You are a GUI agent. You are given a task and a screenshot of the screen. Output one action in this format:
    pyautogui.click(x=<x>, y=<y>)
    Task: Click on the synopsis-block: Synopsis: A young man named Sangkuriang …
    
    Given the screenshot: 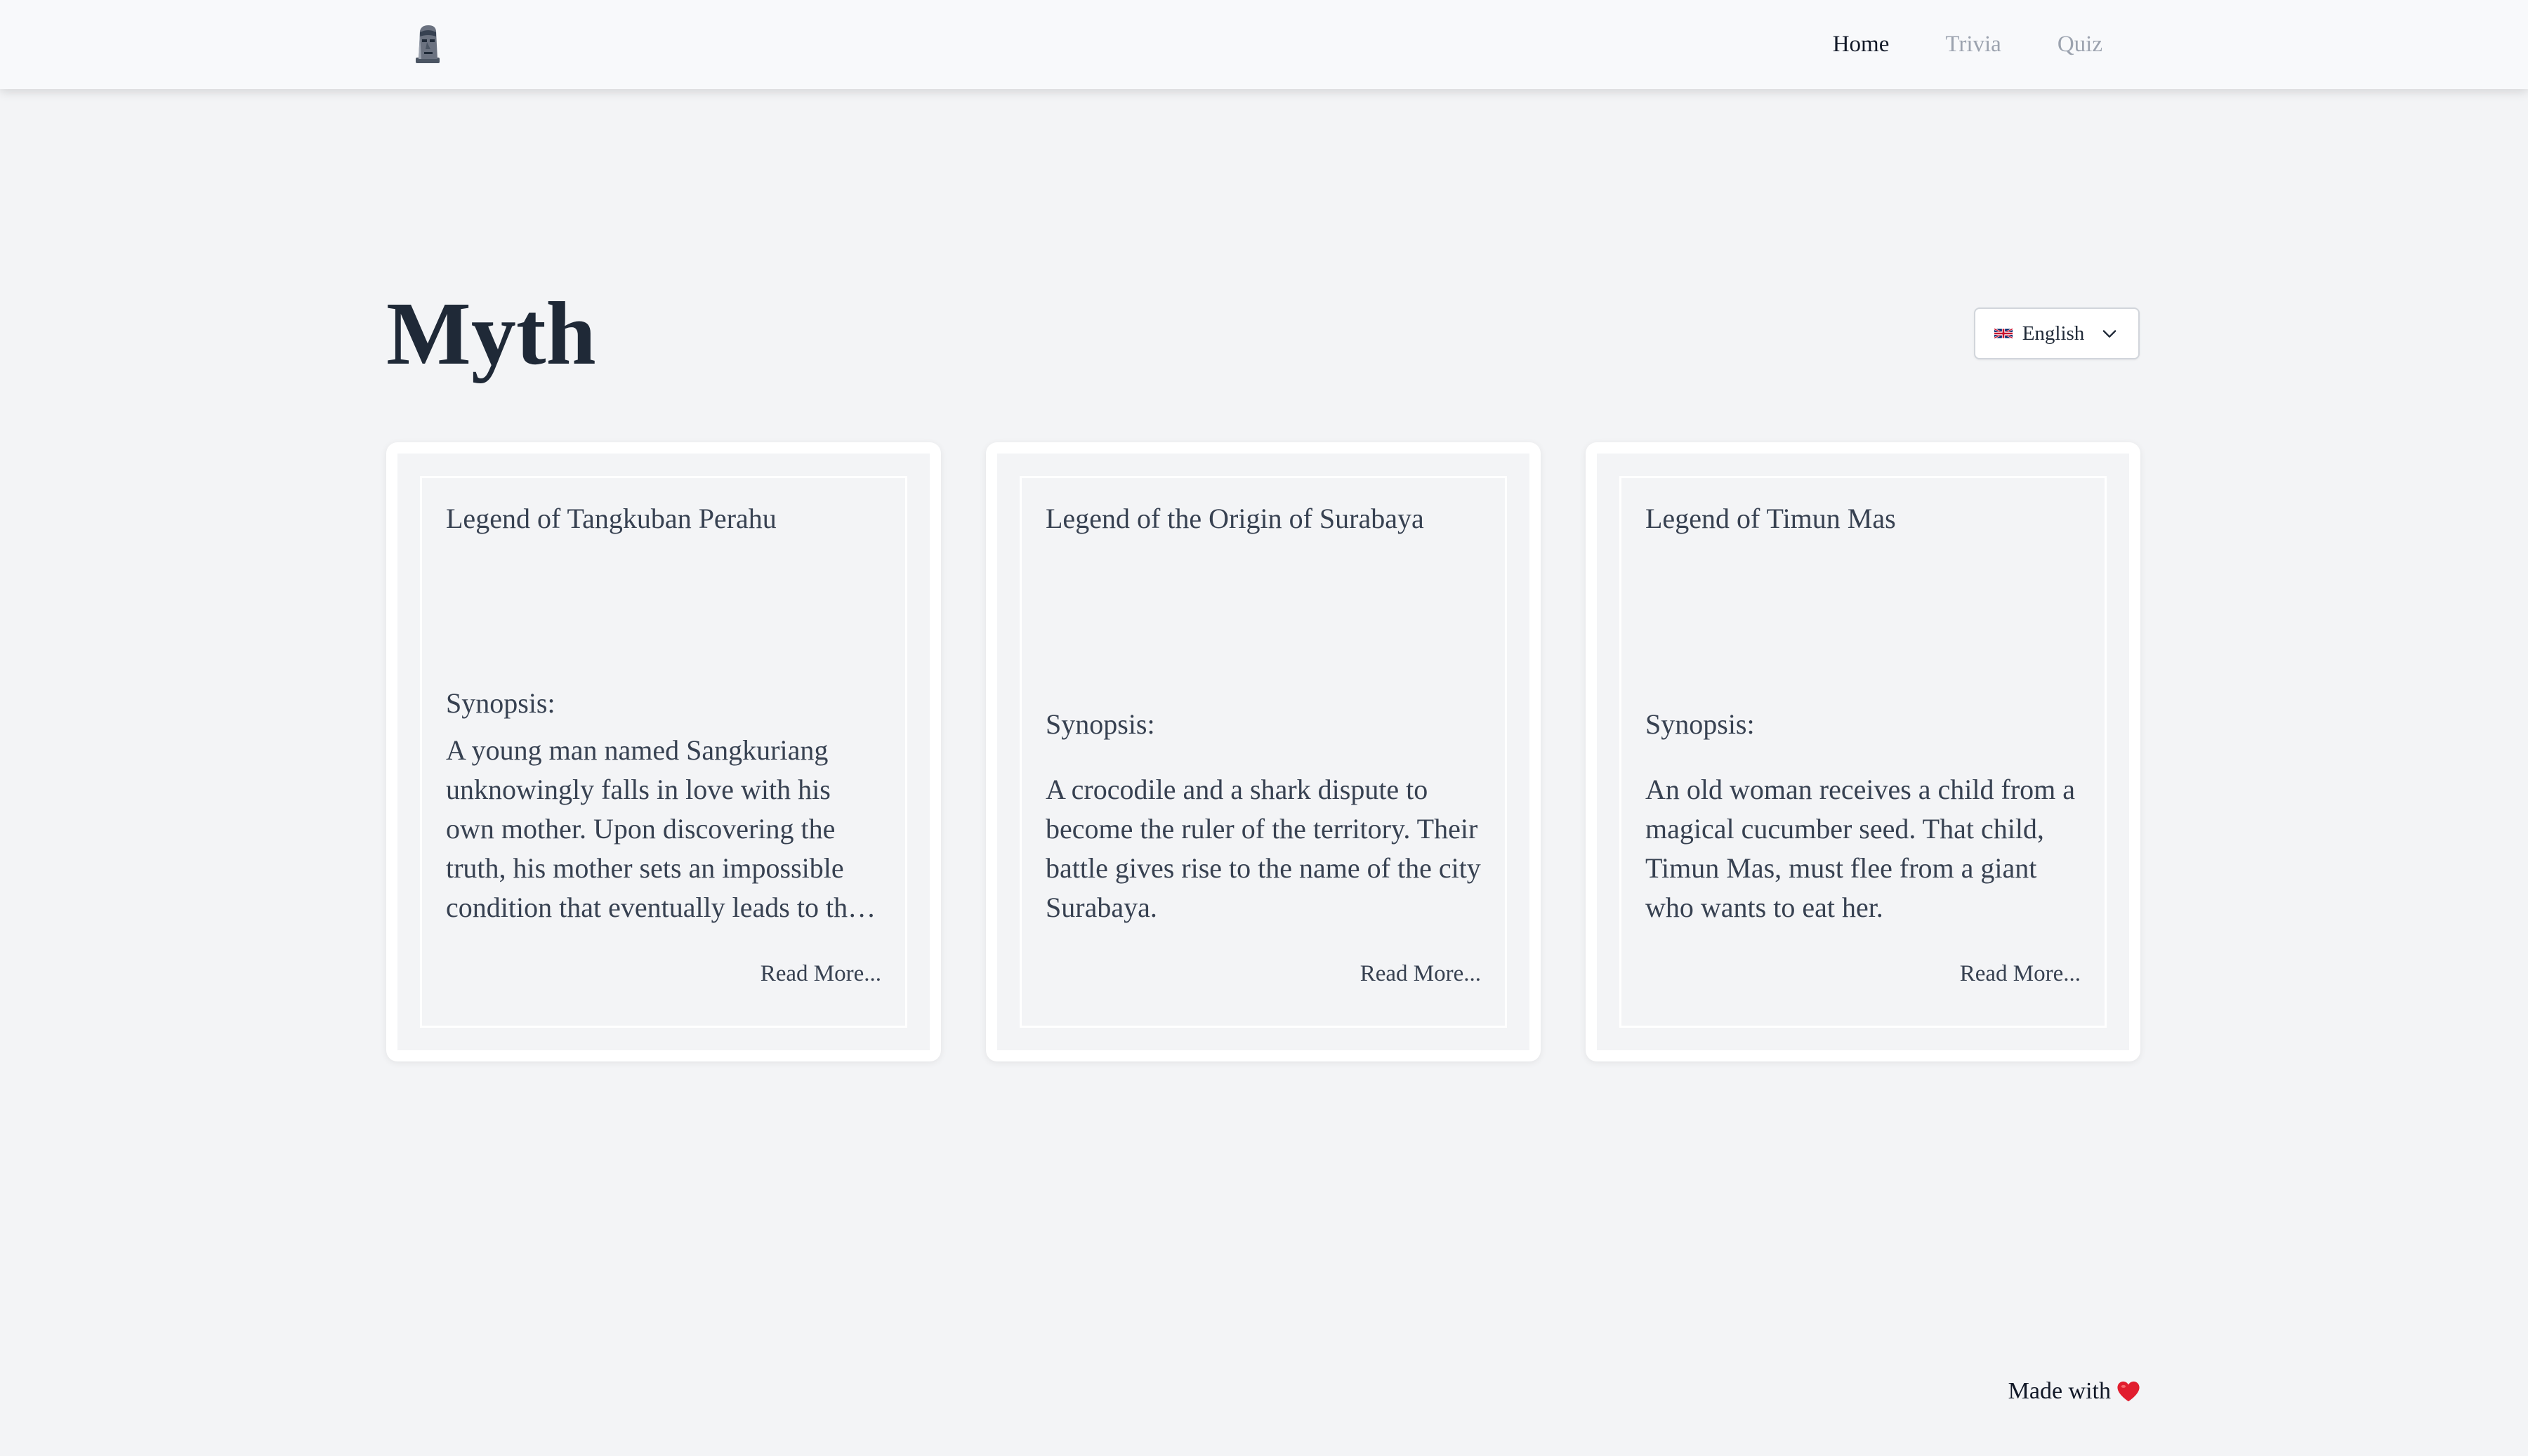 What is the action you would take?
    pyautogui.click(x=663, y=807)
    